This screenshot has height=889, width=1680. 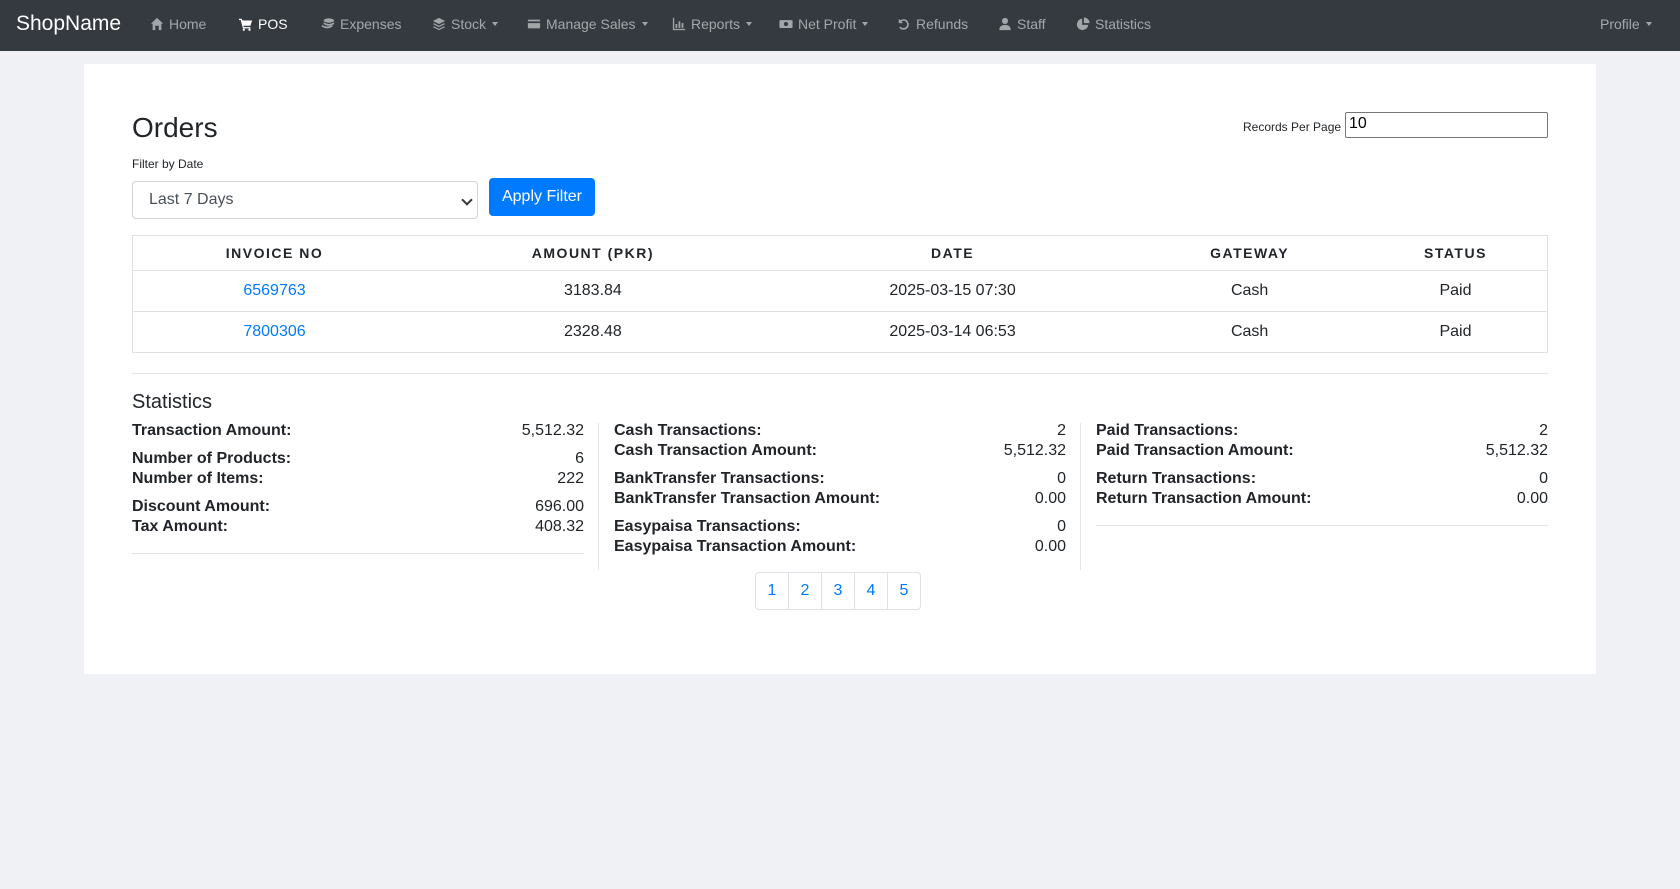 I want to click on nav-item-pos: POS, so click(x=263, y=24).